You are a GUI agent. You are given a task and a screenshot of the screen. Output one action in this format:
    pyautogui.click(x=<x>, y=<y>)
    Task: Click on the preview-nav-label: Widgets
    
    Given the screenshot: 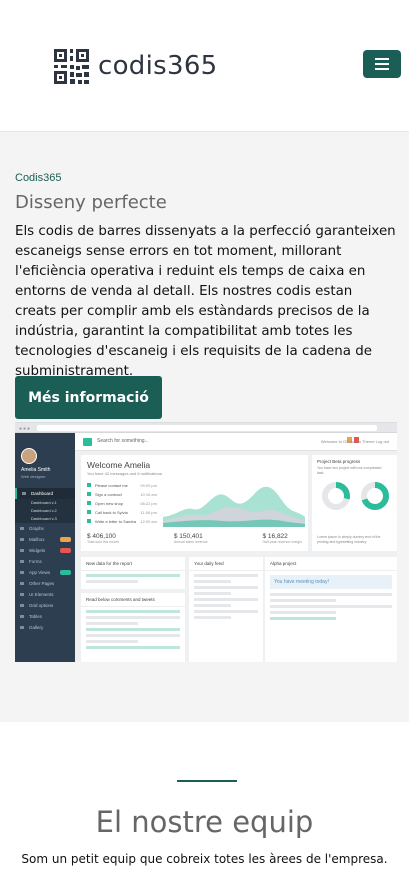 What is the action you would take?
    pyautogui.click(x=37, y=550)
    